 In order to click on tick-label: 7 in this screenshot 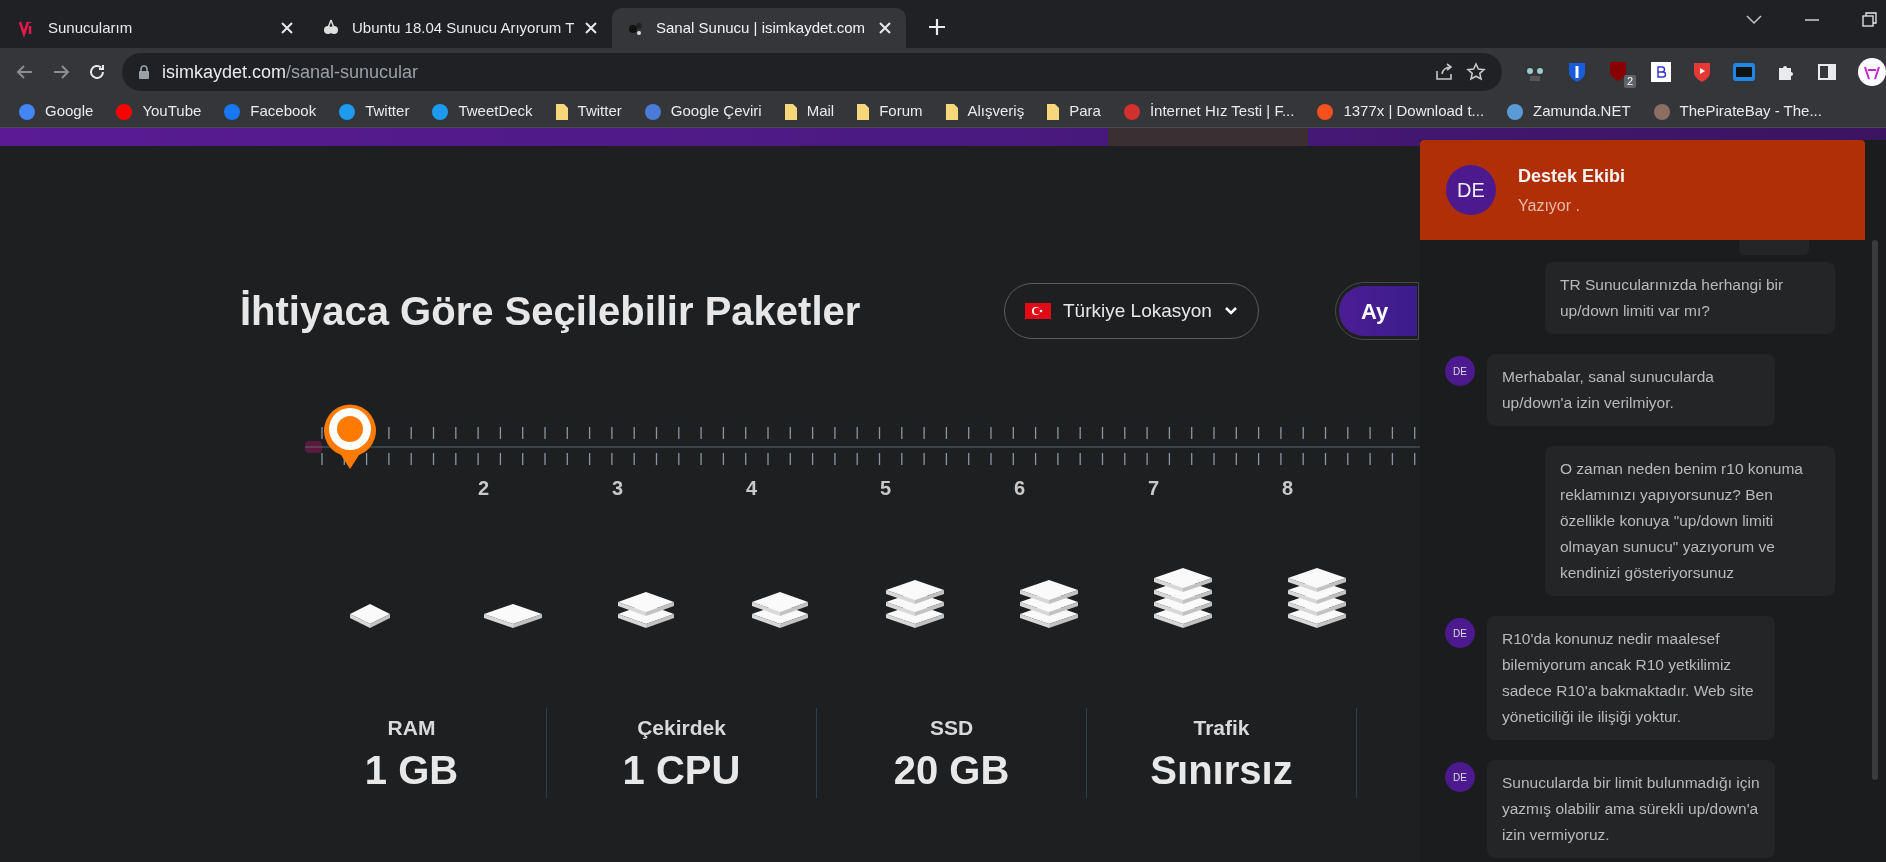, I will do `click(1154, 488)`.